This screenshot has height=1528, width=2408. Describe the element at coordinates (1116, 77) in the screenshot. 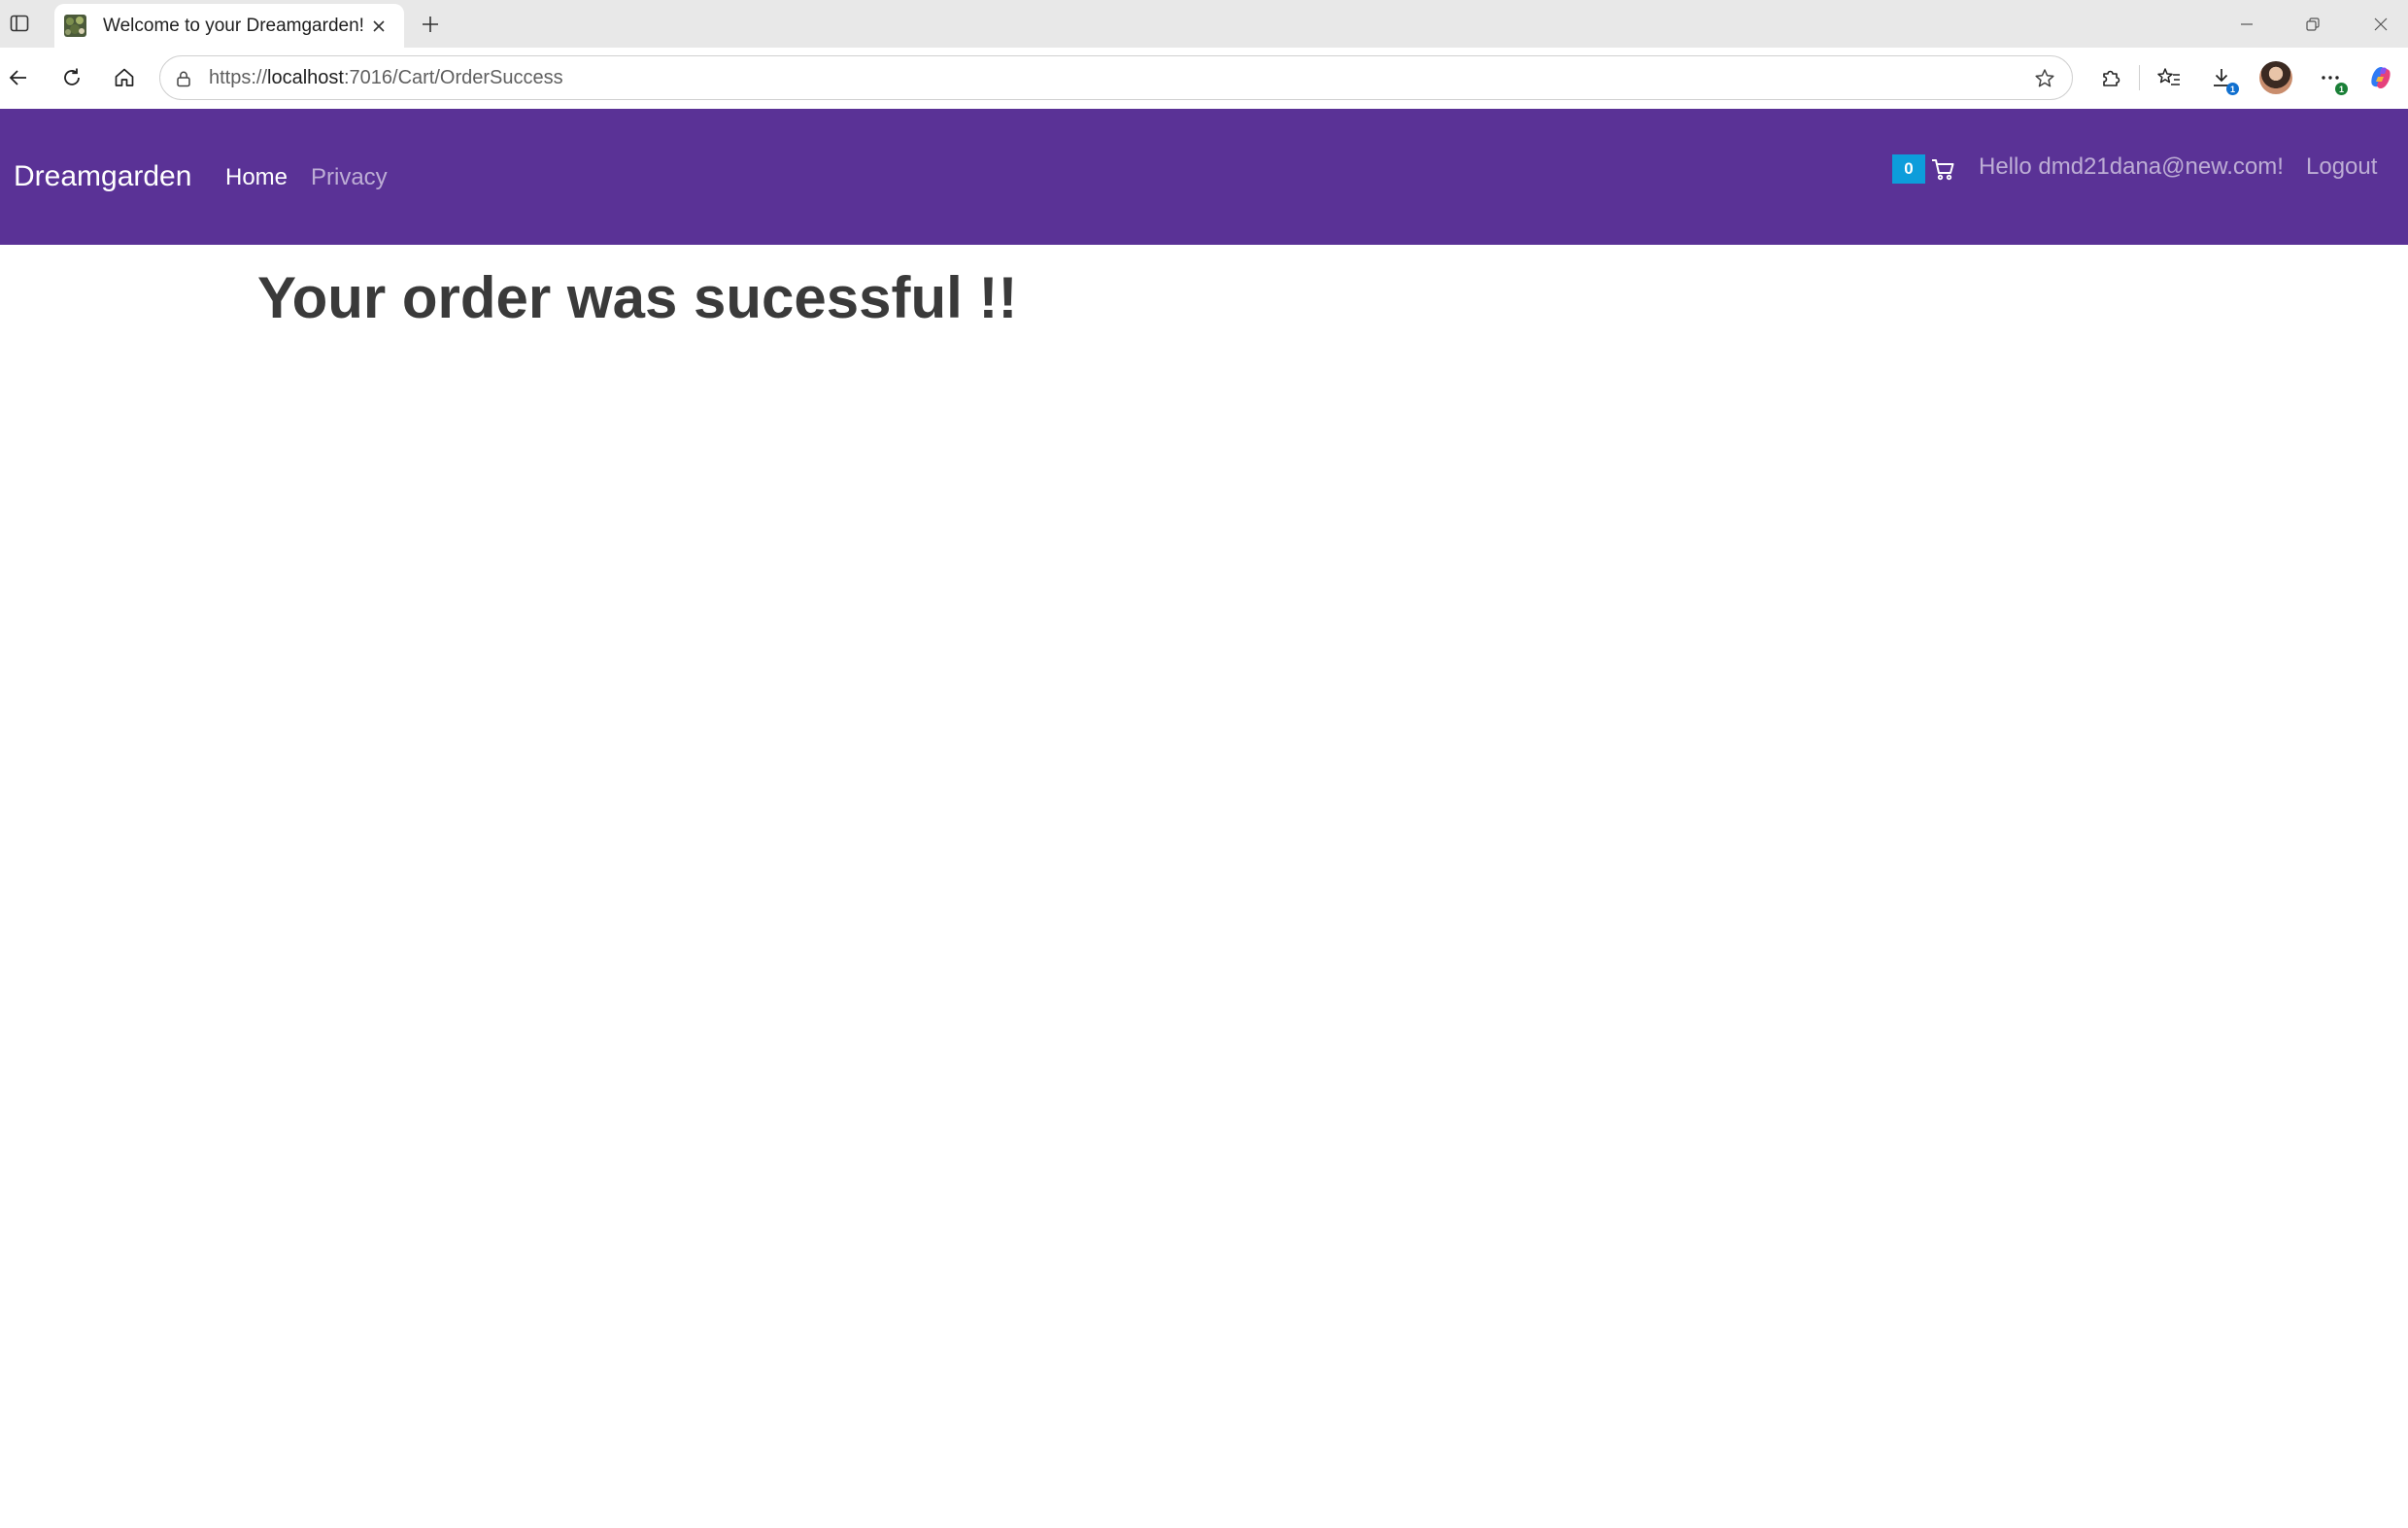

I see `address-bar: https://localhost:7016/Cart/OrderSuccess` at that location.